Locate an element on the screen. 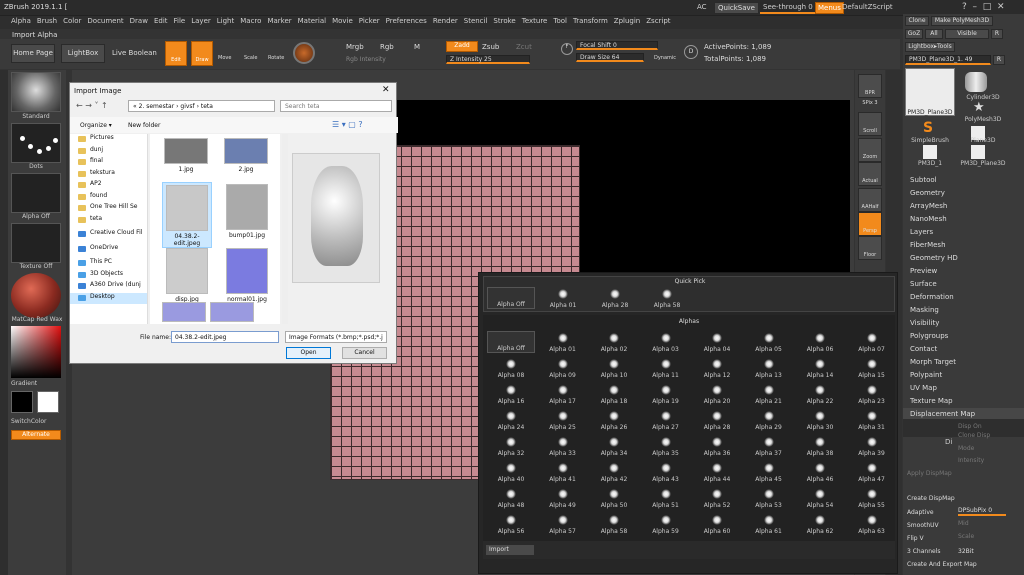  create-dispmap-button: Create DispMap is located at coordinates (931, 498).